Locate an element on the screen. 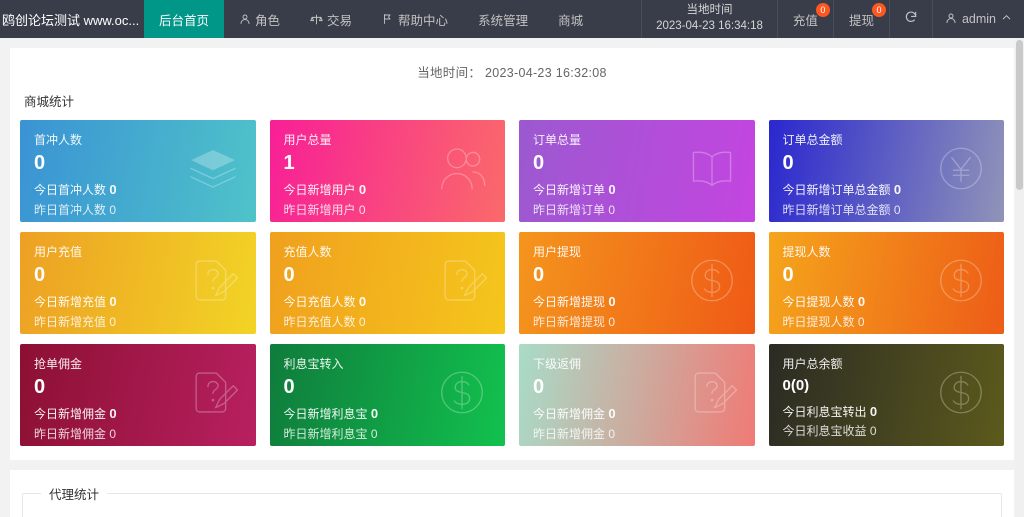 Image resolution: width=1024 pixels, height=517 pixels. stat-card-today-label: 今日新增订单 is located at coordinates (569, 190).